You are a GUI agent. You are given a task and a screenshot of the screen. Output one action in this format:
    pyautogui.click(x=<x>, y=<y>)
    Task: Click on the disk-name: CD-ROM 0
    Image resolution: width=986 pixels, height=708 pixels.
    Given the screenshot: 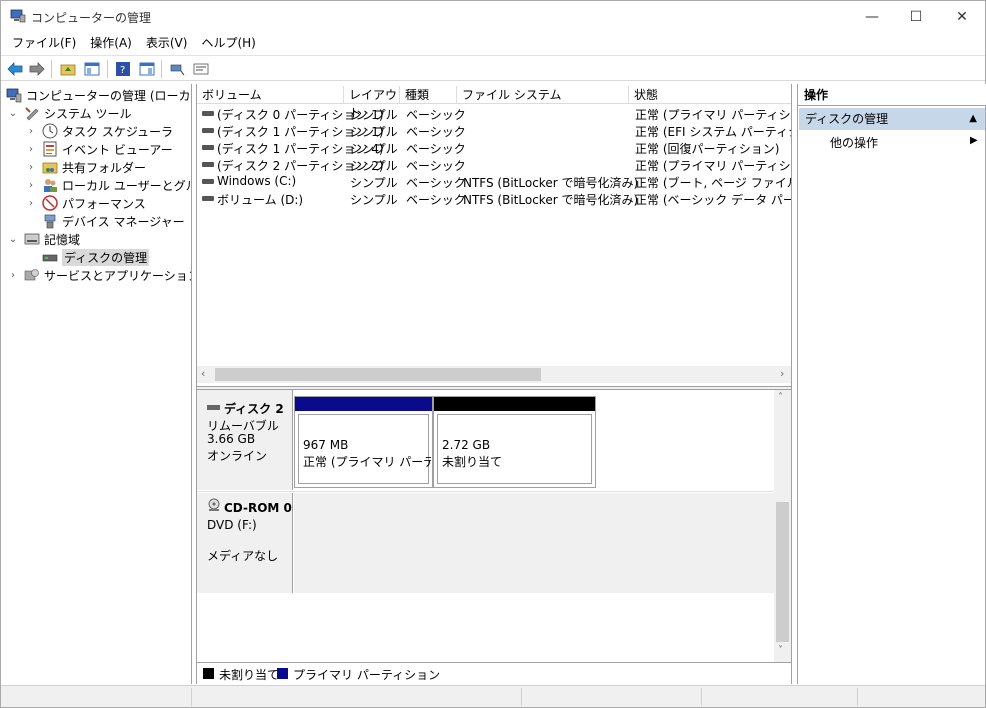 What is the action you would take?
    pyautogui.click(x=258, y=508)
    